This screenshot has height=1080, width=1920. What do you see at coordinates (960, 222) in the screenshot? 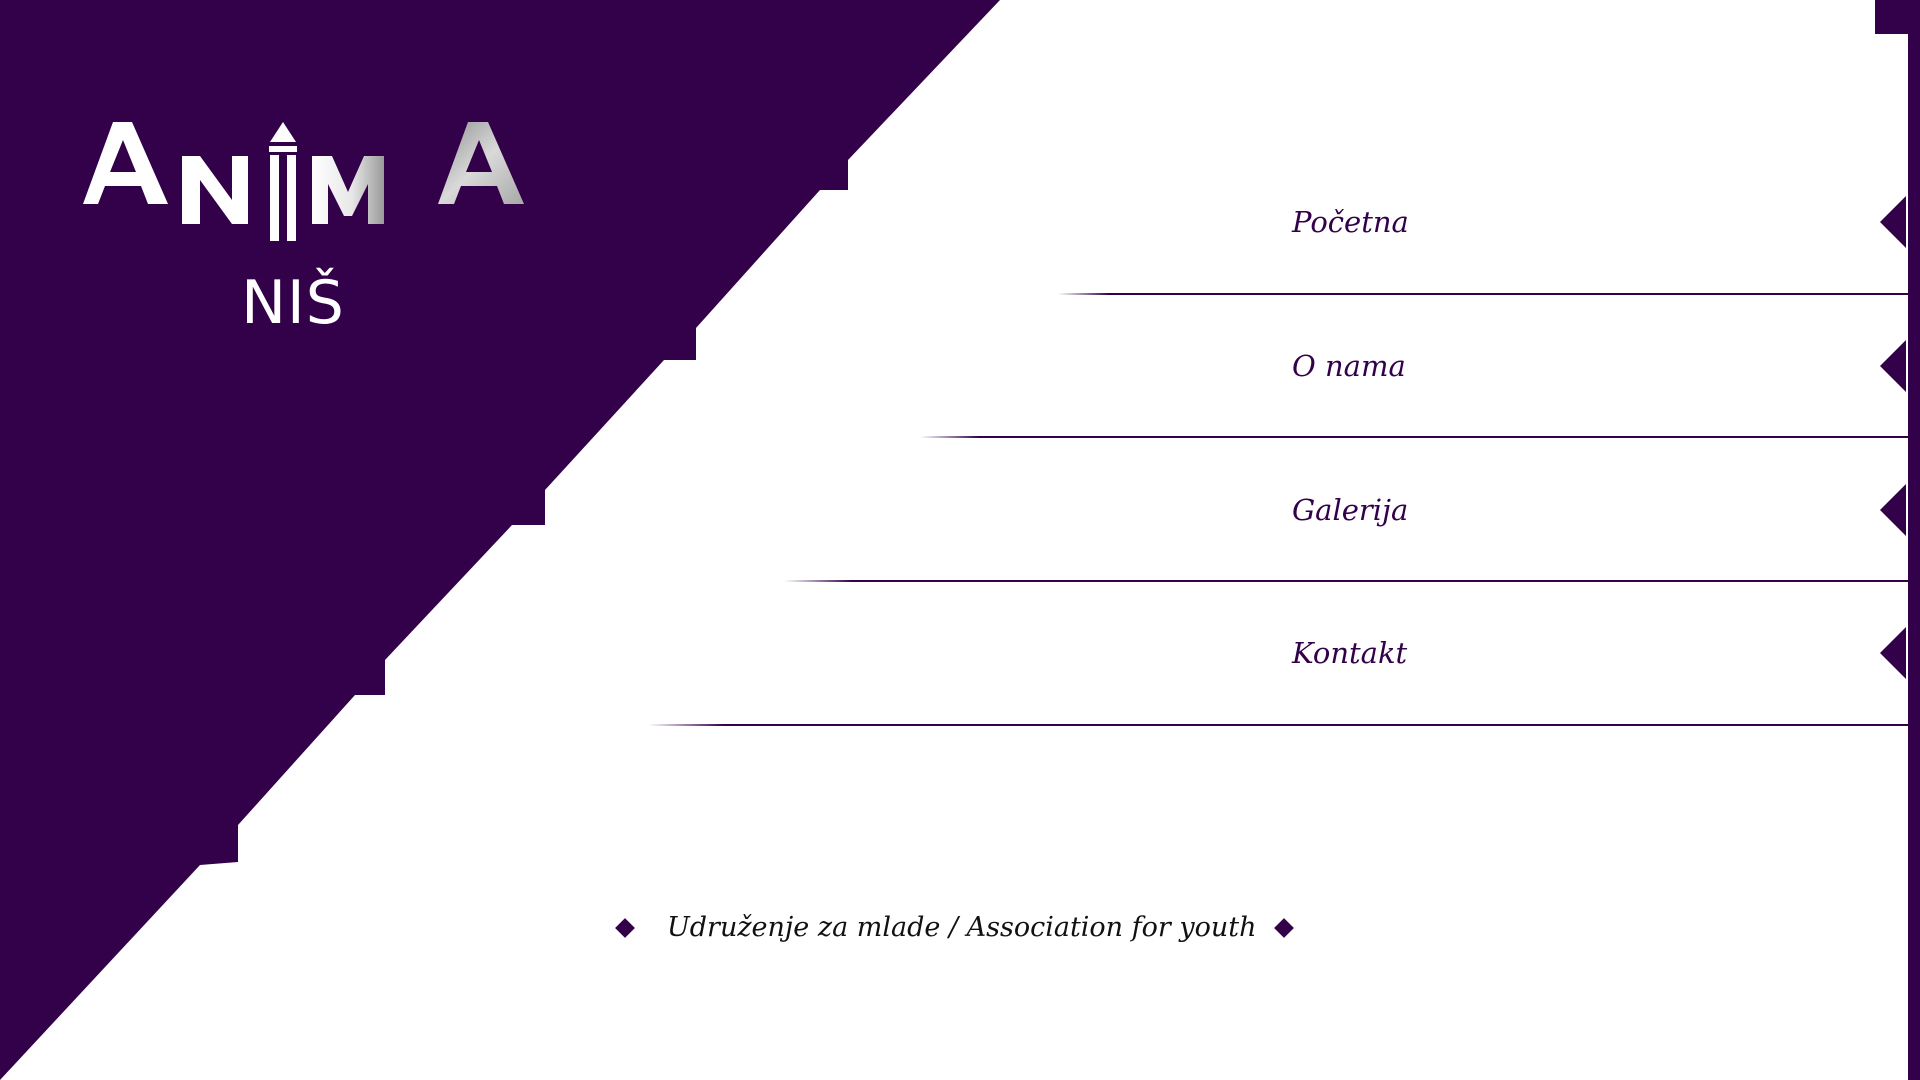
I see `nav-item-pocetna: Početna` at bounding box center [960, 222].